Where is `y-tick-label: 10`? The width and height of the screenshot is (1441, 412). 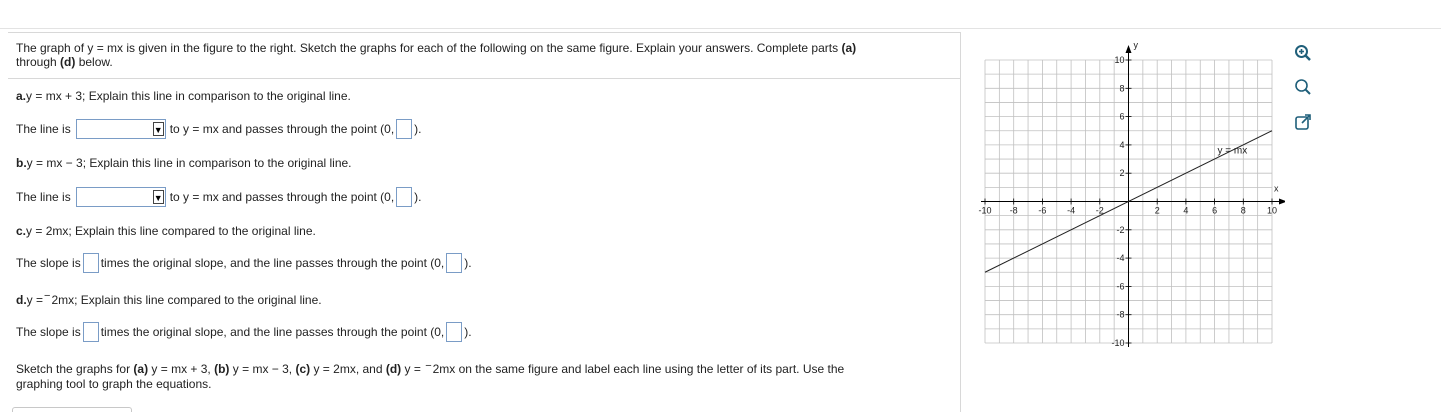
y-tick-label: 10 is located at coordinates (1119, 60).